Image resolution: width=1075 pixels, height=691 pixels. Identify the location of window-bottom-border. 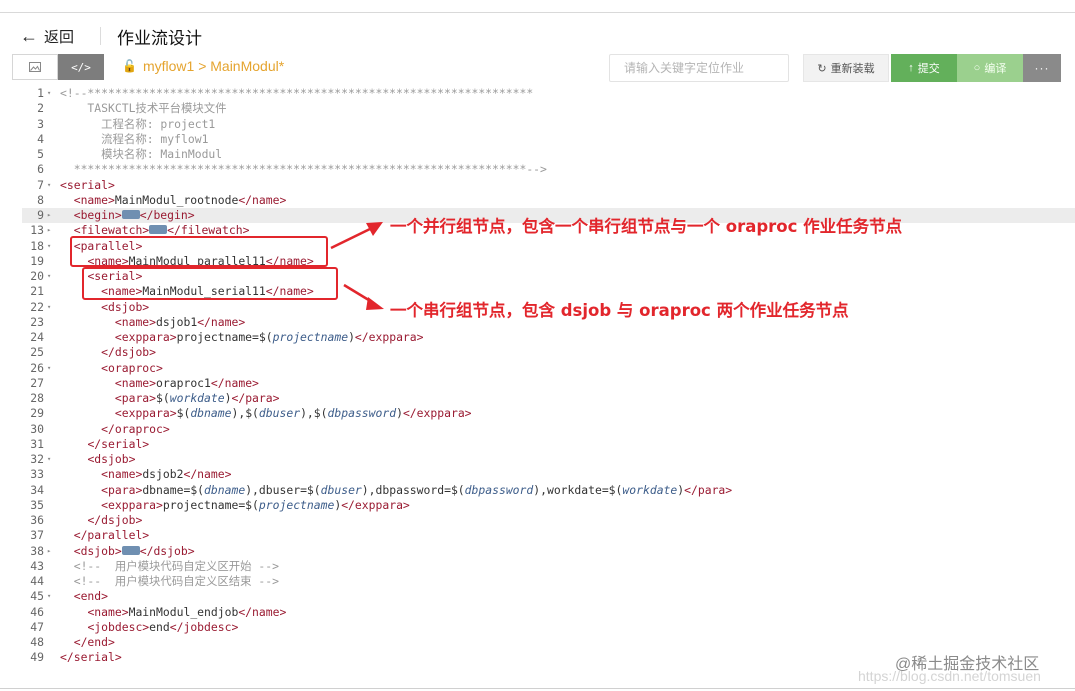
(537, 688).